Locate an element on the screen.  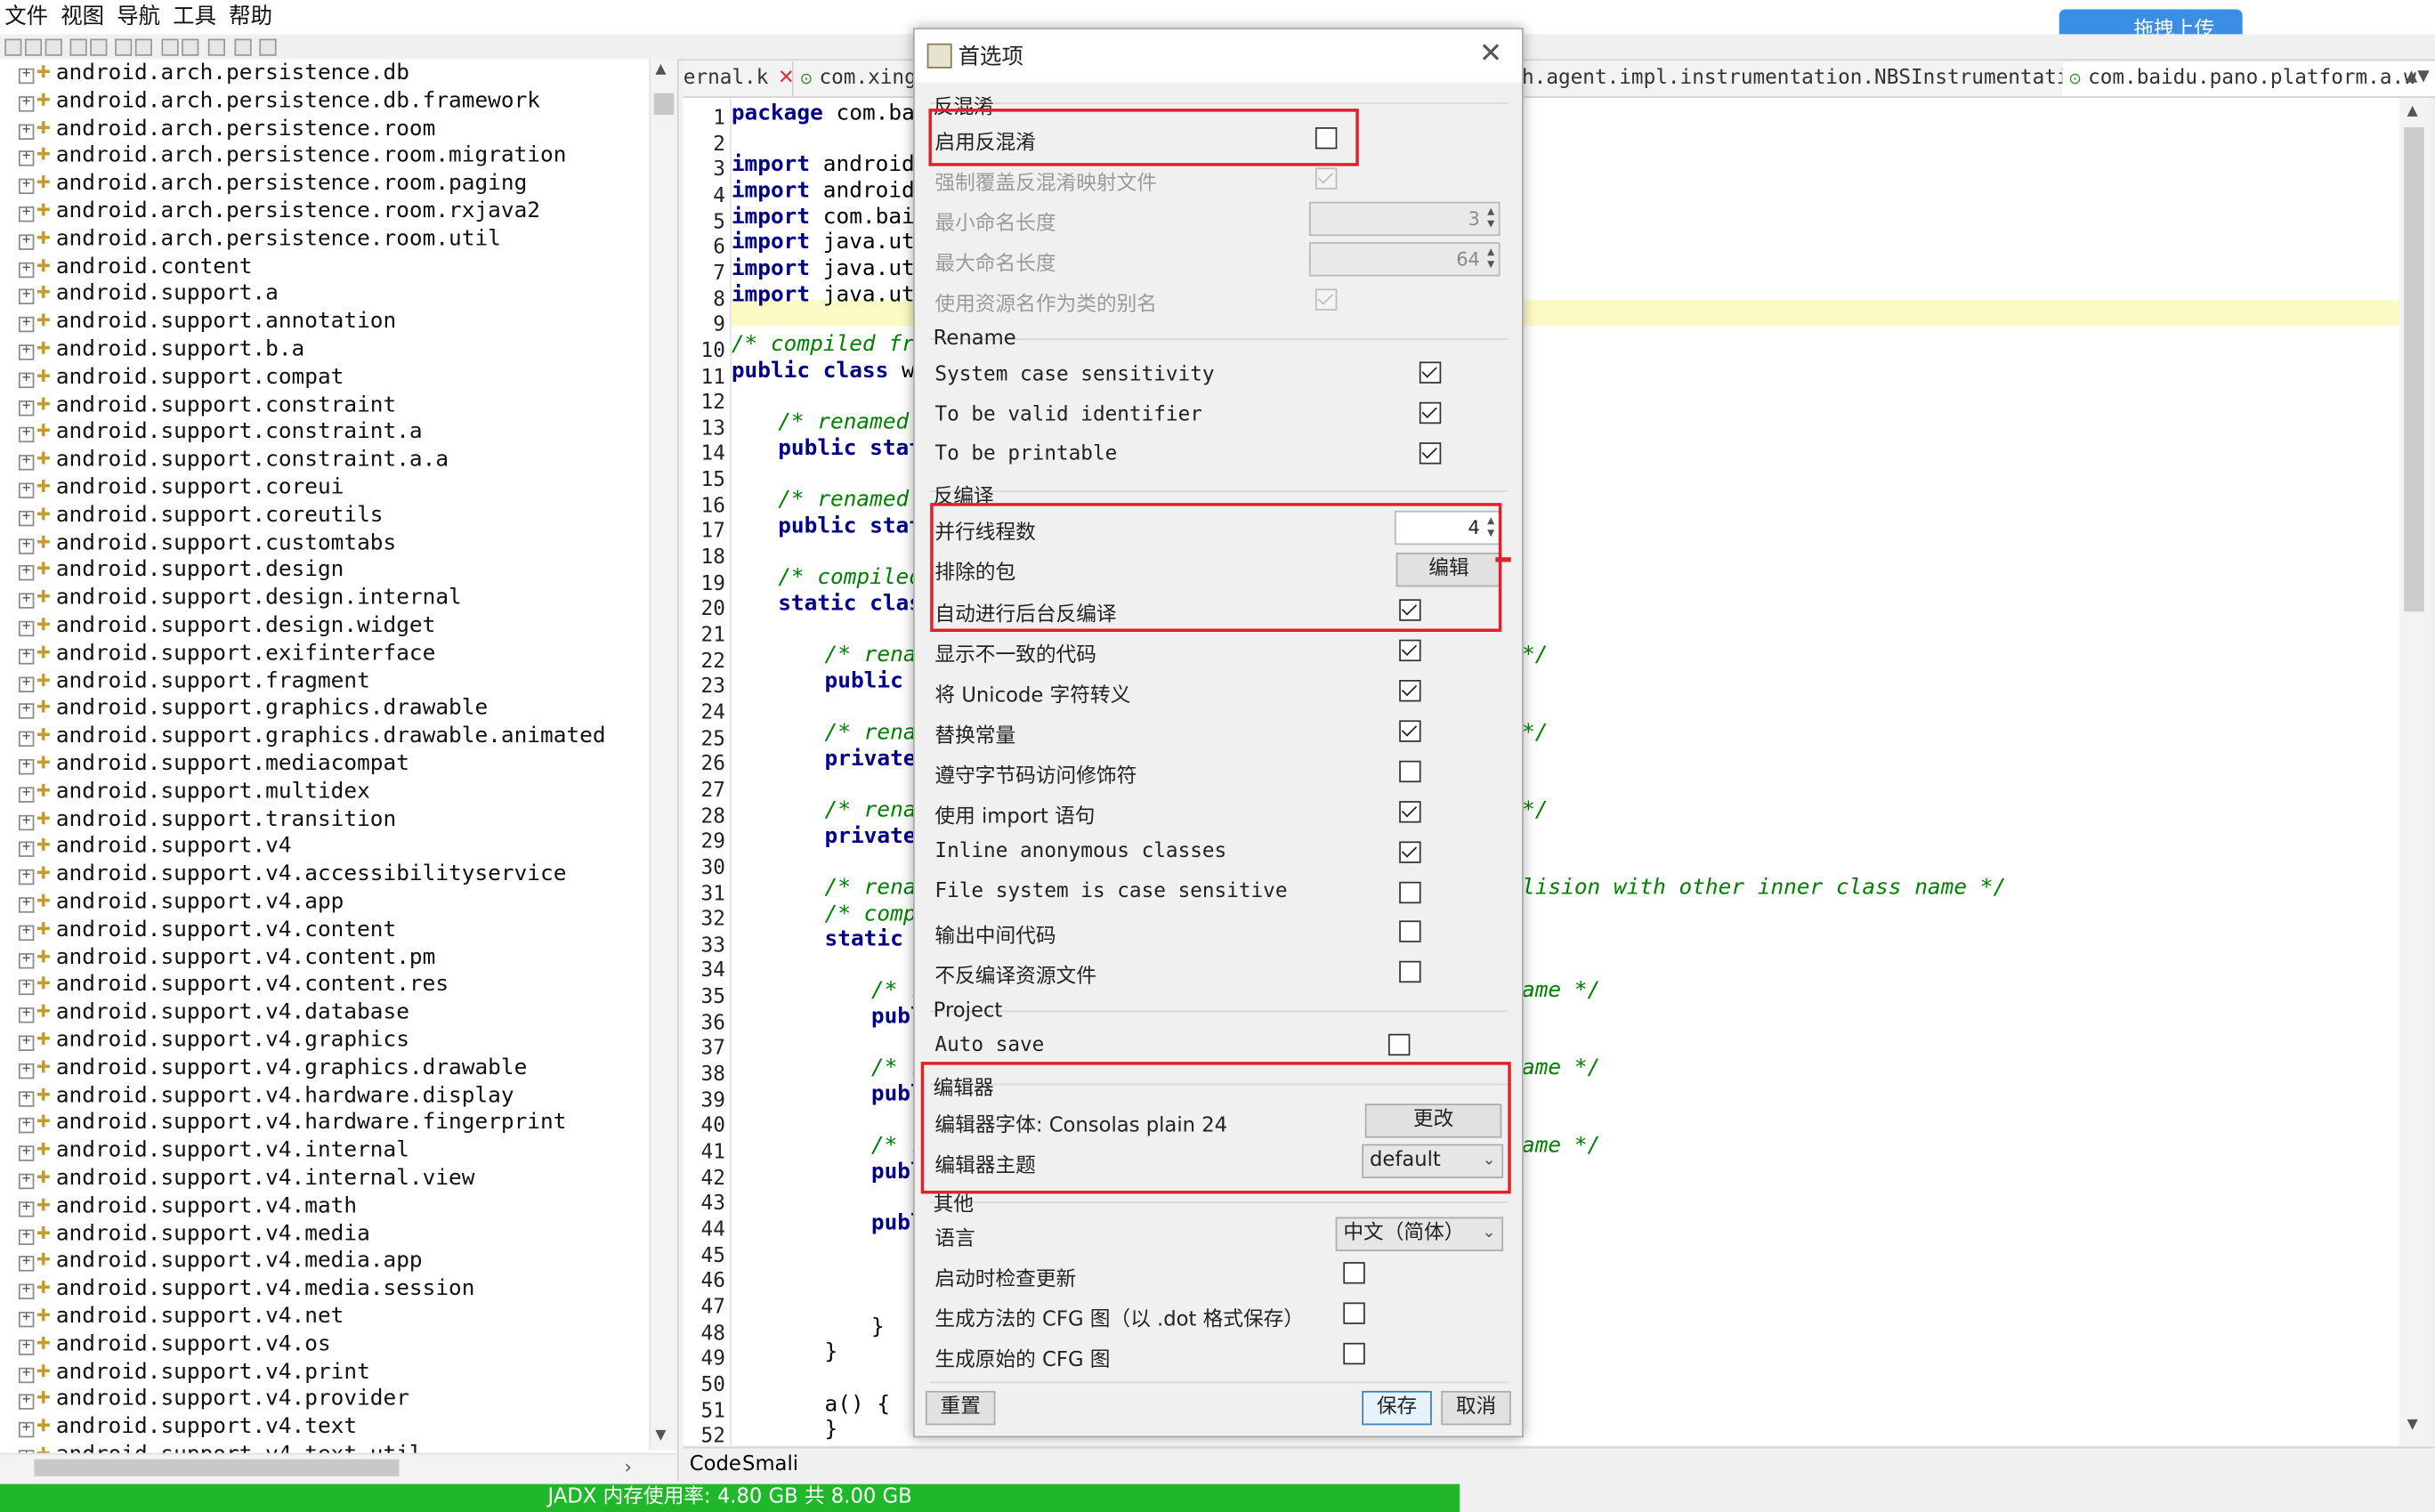
package-tree-item: + android.arch.persistence.db is located at coordinates (213, 72).